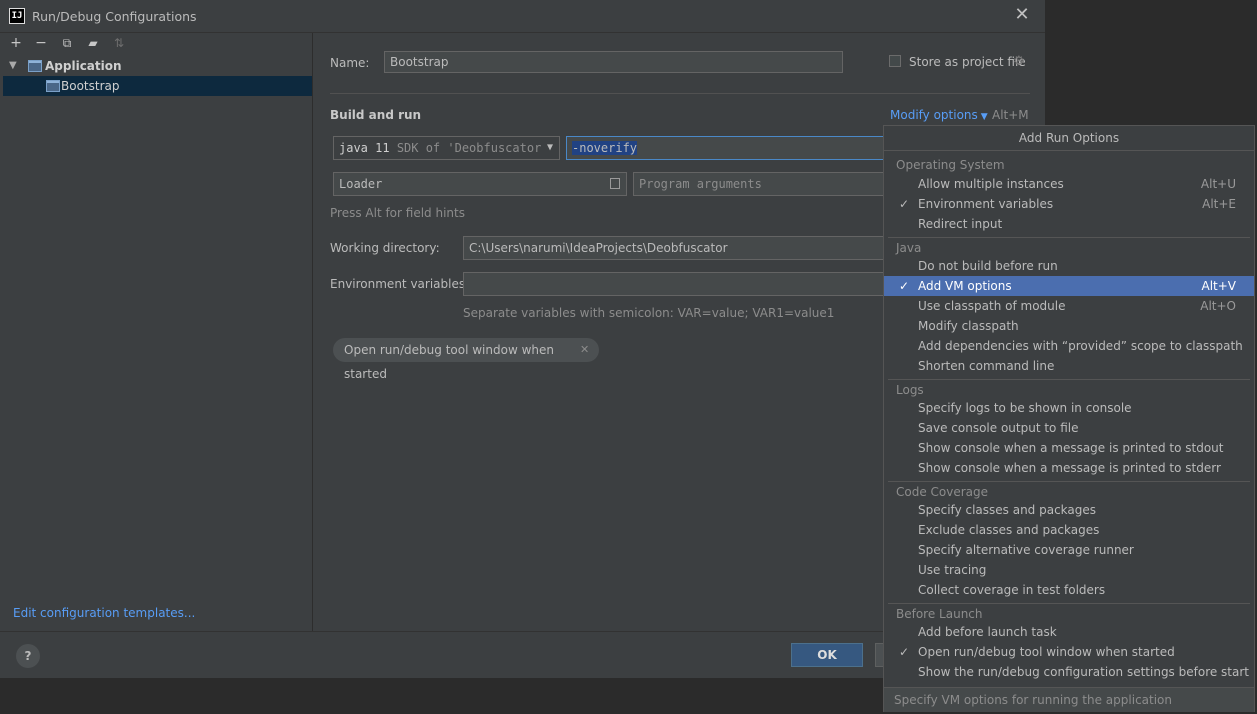  I want to click on modify-options-link: Modify options ▼, so click(939, 115).